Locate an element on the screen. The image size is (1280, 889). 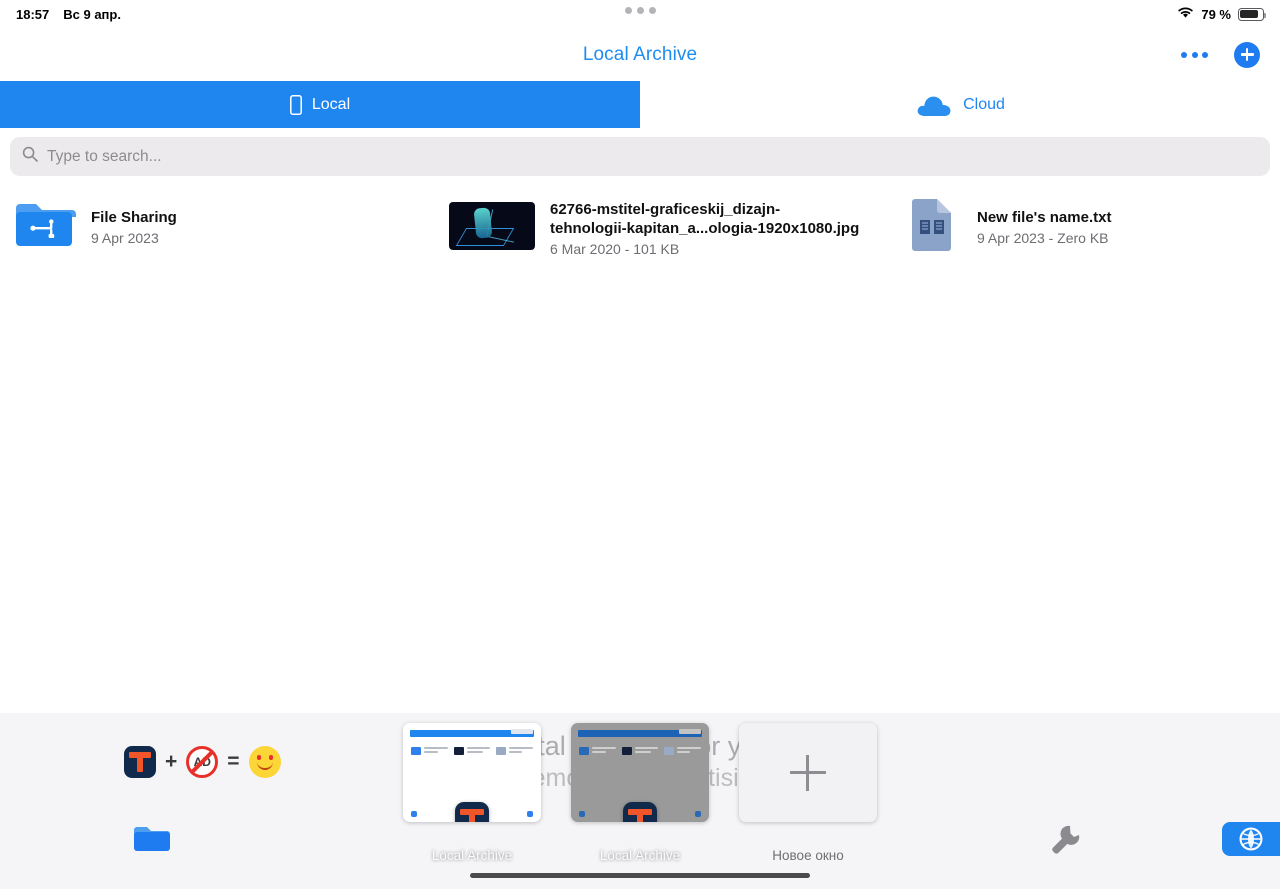
multitask-handle is located at coordinates (640, 10).